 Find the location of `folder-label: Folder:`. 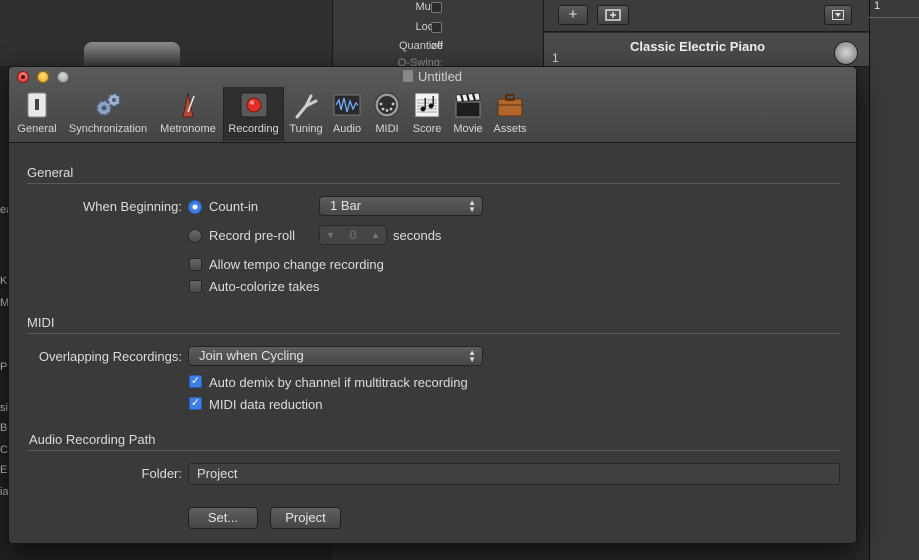

folder-label: Folder: is located at coordinates (161, 473).